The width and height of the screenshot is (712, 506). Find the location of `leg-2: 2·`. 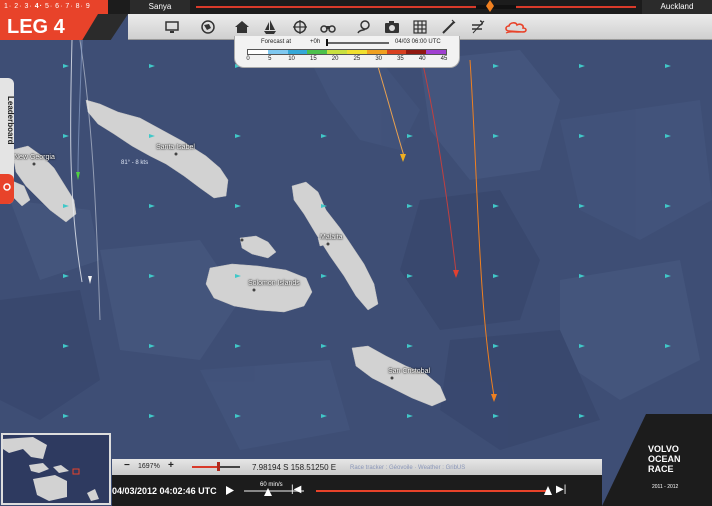

leg-2: 2· is located at coordinates (18, 6).